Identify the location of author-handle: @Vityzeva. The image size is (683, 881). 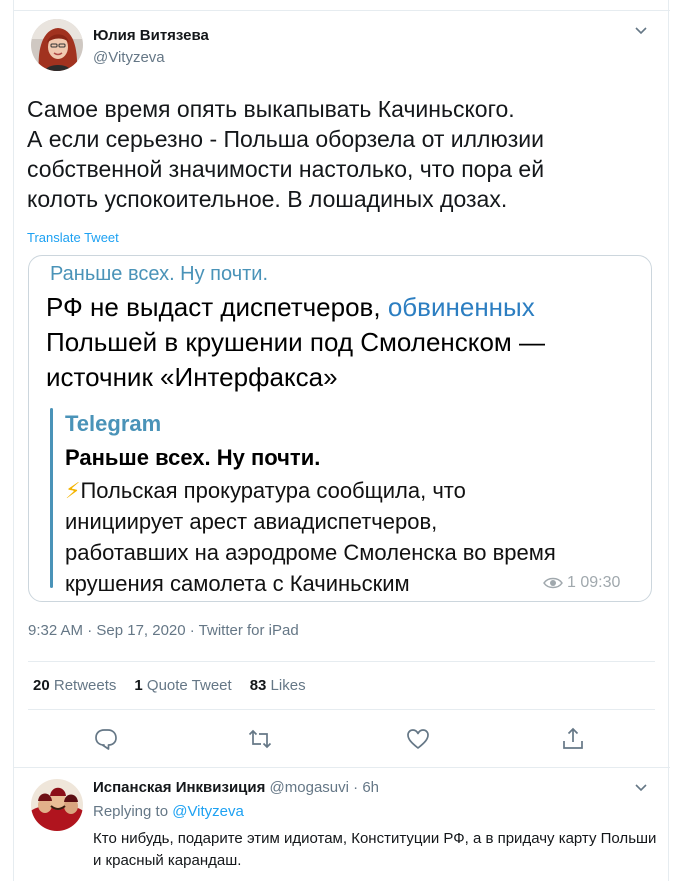
(129, 57).